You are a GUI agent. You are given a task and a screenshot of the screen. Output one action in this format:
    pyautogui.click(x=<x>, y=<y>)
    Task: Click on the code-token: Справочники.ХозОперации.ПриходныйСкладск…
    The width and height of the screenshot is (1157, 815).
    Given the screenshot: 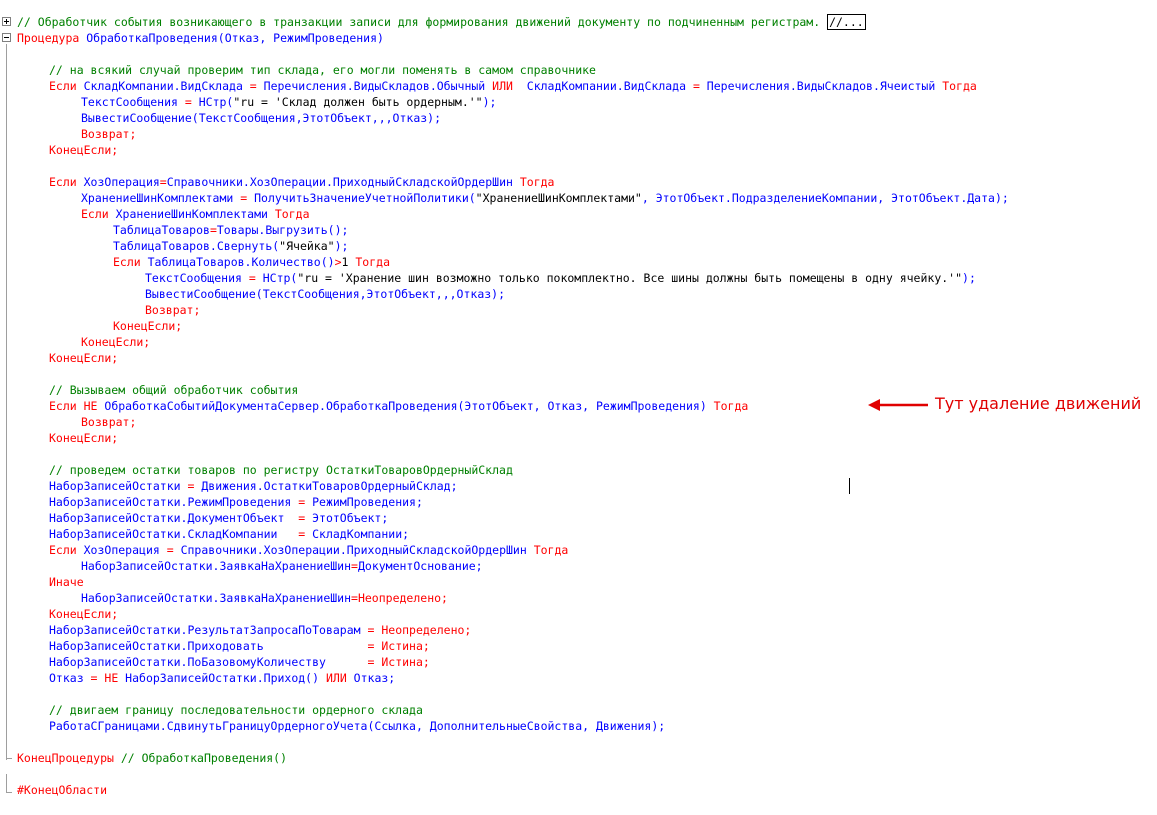 What is the action you would take?
    pyautogui.click(x=343, y=182)
    